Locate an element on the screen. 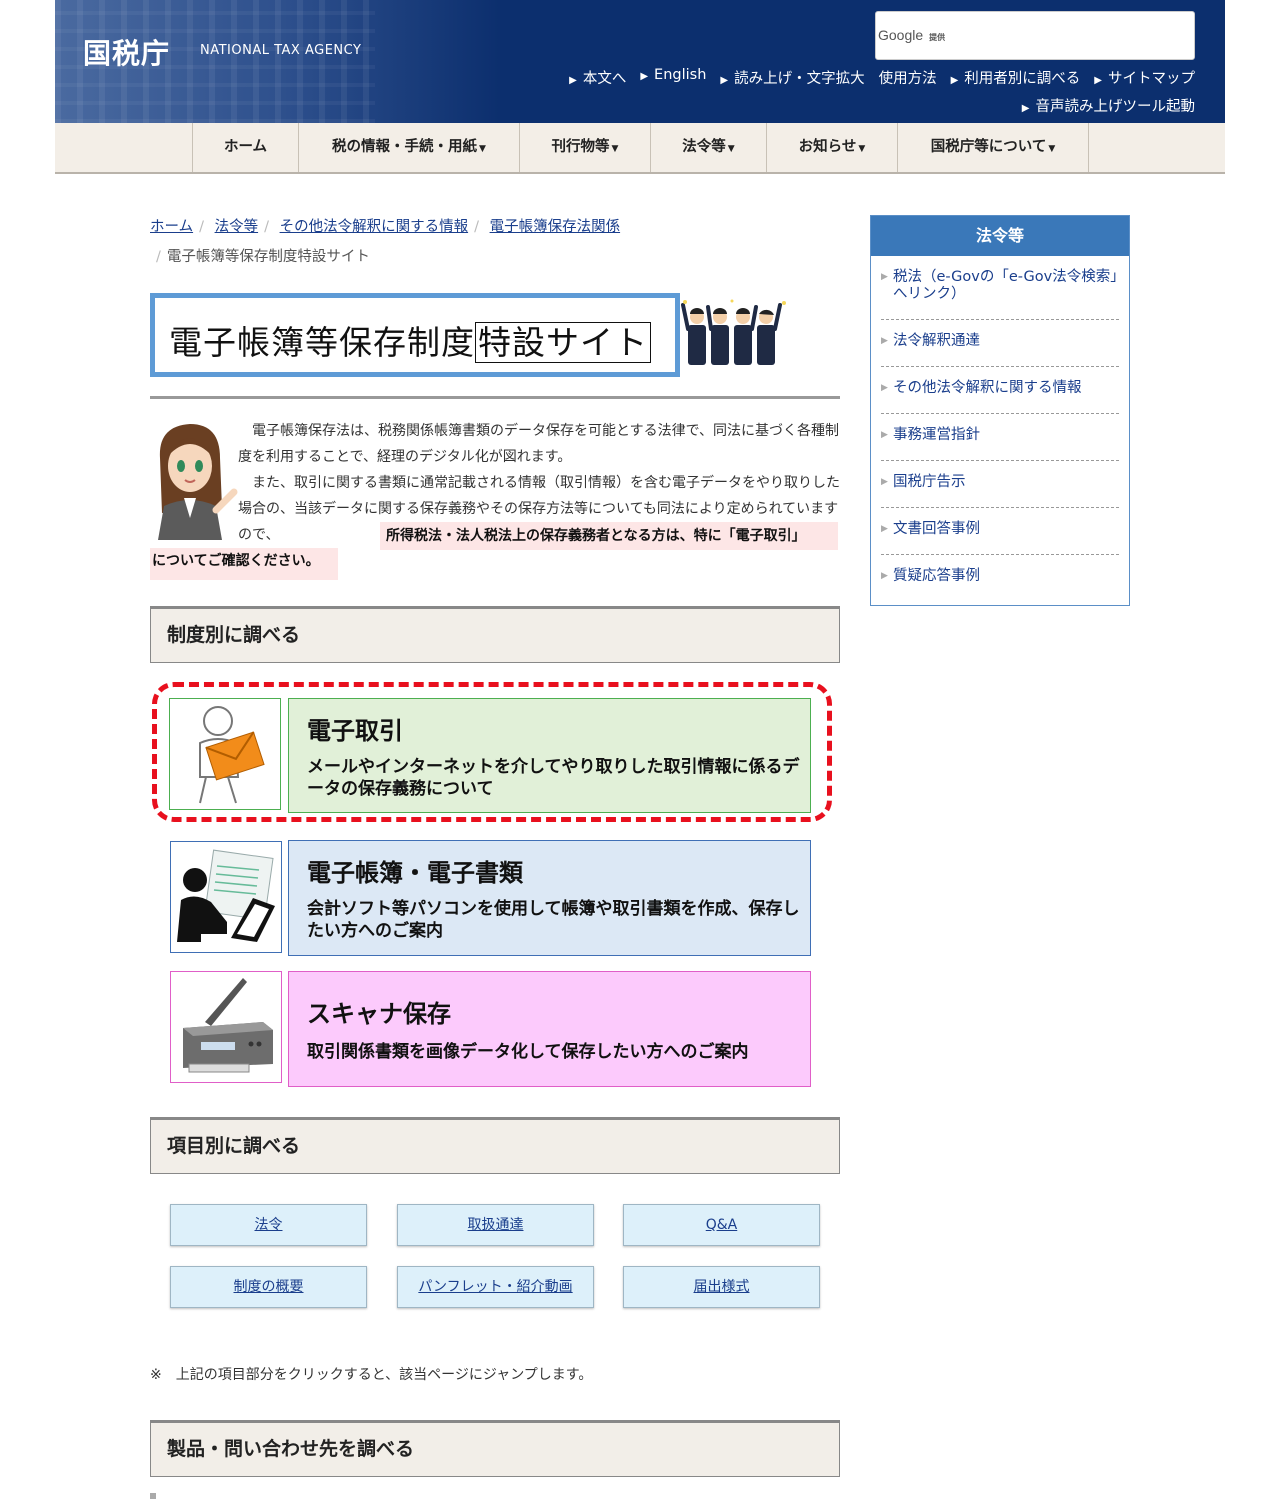 This screenshot has width=1280, height=1500. sidebar-item-guidelines: ▶ 事務運営指針 is located at coordinates (1000, 437).